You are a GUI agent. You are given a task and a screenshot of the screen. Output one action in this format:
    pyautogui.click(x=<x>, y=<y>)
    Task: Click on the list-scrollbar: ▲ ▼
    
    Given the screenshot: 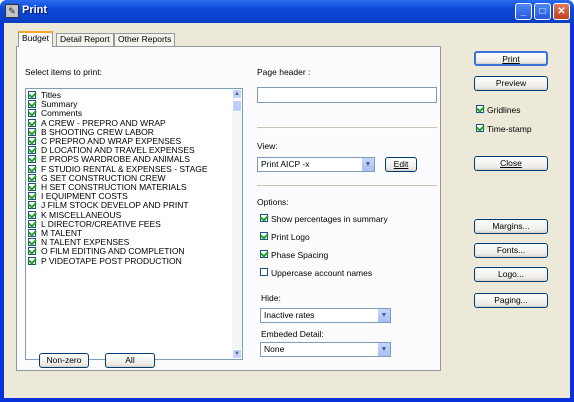 What is the action you would take?
    pyautogui.click(x=237, y=224)
    